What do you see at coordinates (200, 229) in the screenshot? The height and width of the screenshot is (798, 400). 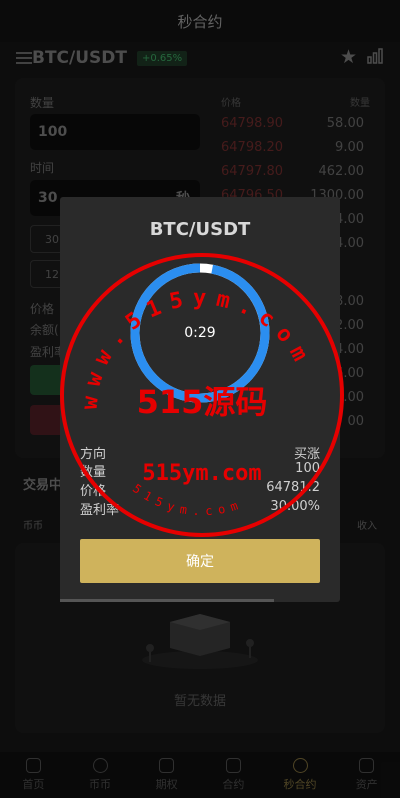 I see `dialog-title: BTC/USDT` at bounding box center [200, 229].